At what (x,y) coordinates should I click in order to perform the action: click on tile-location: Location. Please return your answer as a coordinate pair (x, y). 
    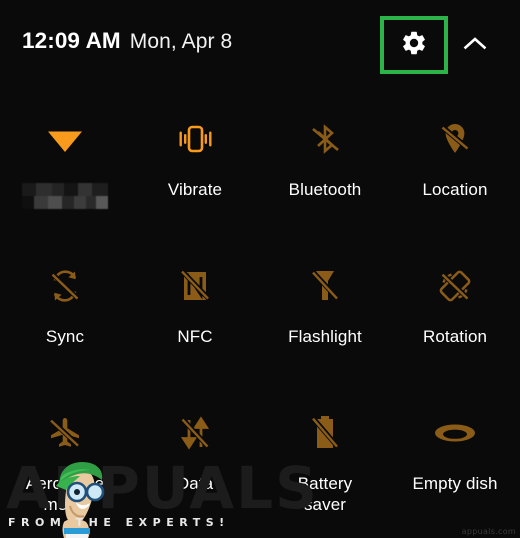
    Looking at the image, I should click on (455, 165).